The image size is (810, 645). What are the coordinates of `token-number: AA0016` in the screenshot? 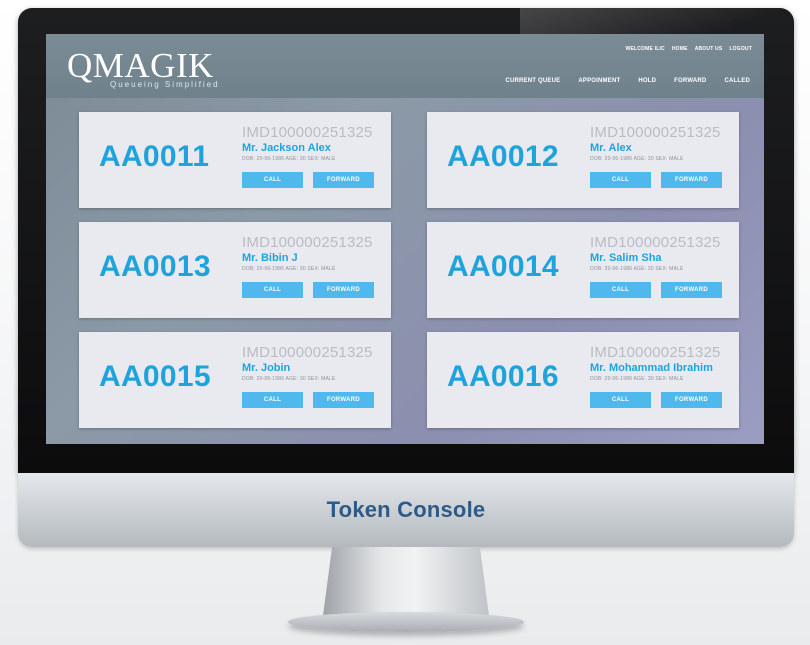 It's located at (503, 376).